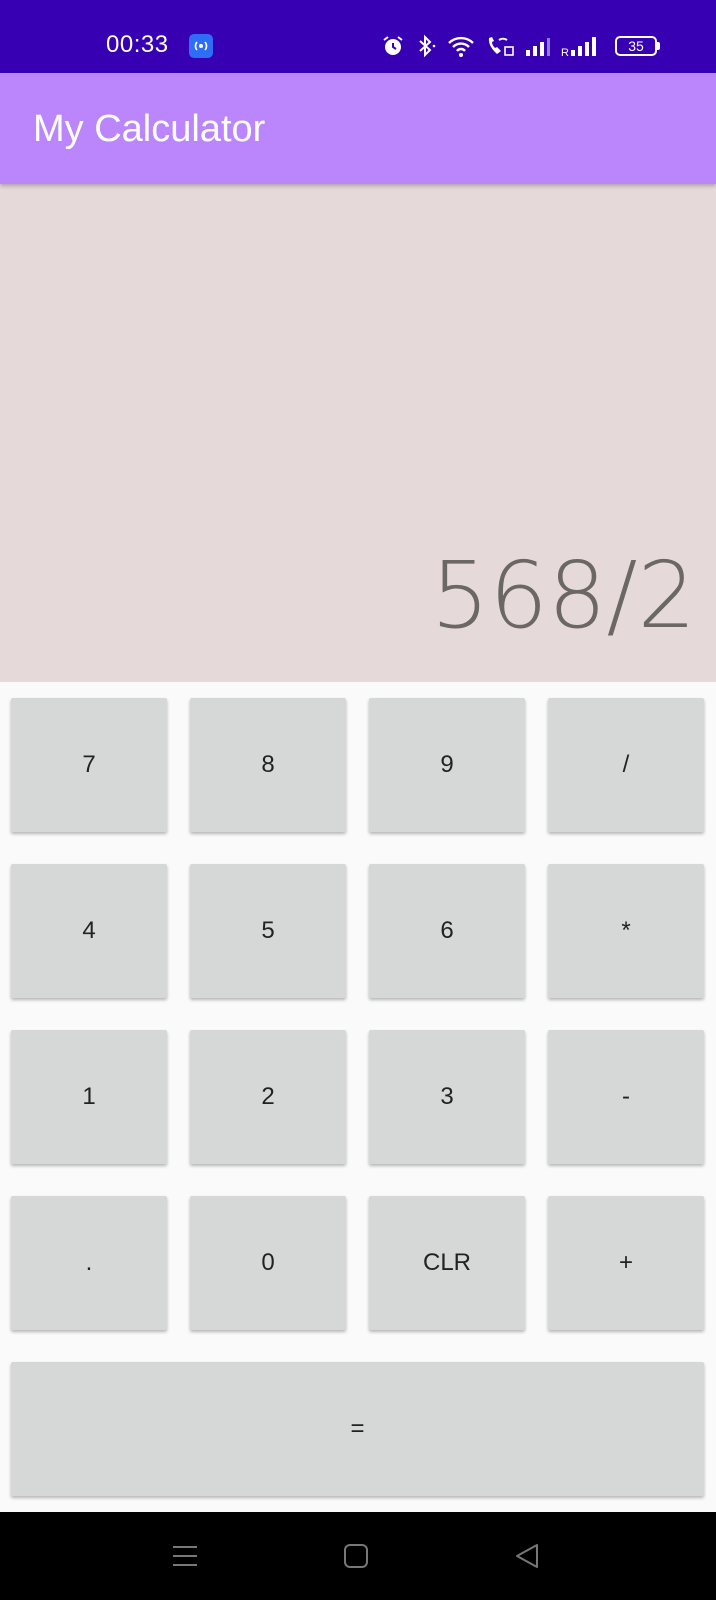 The image size is (716, 1600). What do you see at coordinates (89, 931) in the screenshot?
I see `key-4: 4` at bounding box center [89, 931].